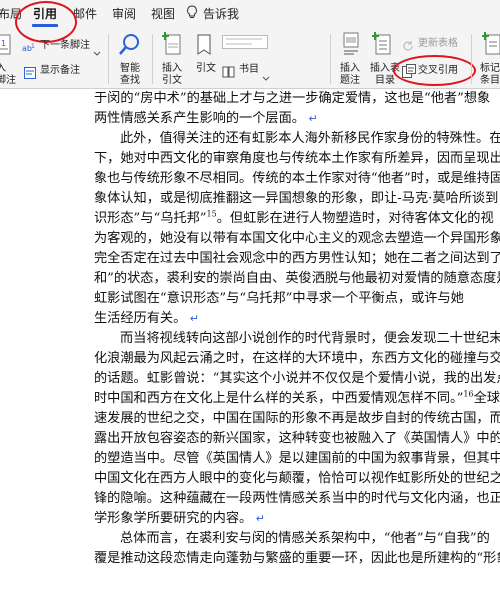 This screenshot has width=500, height=598. I want to click on line-text: 和”的状态，裘利安的崇尚自由、英俊洒脱与他最初对爱情的随意态度是并, so click(297, 278).